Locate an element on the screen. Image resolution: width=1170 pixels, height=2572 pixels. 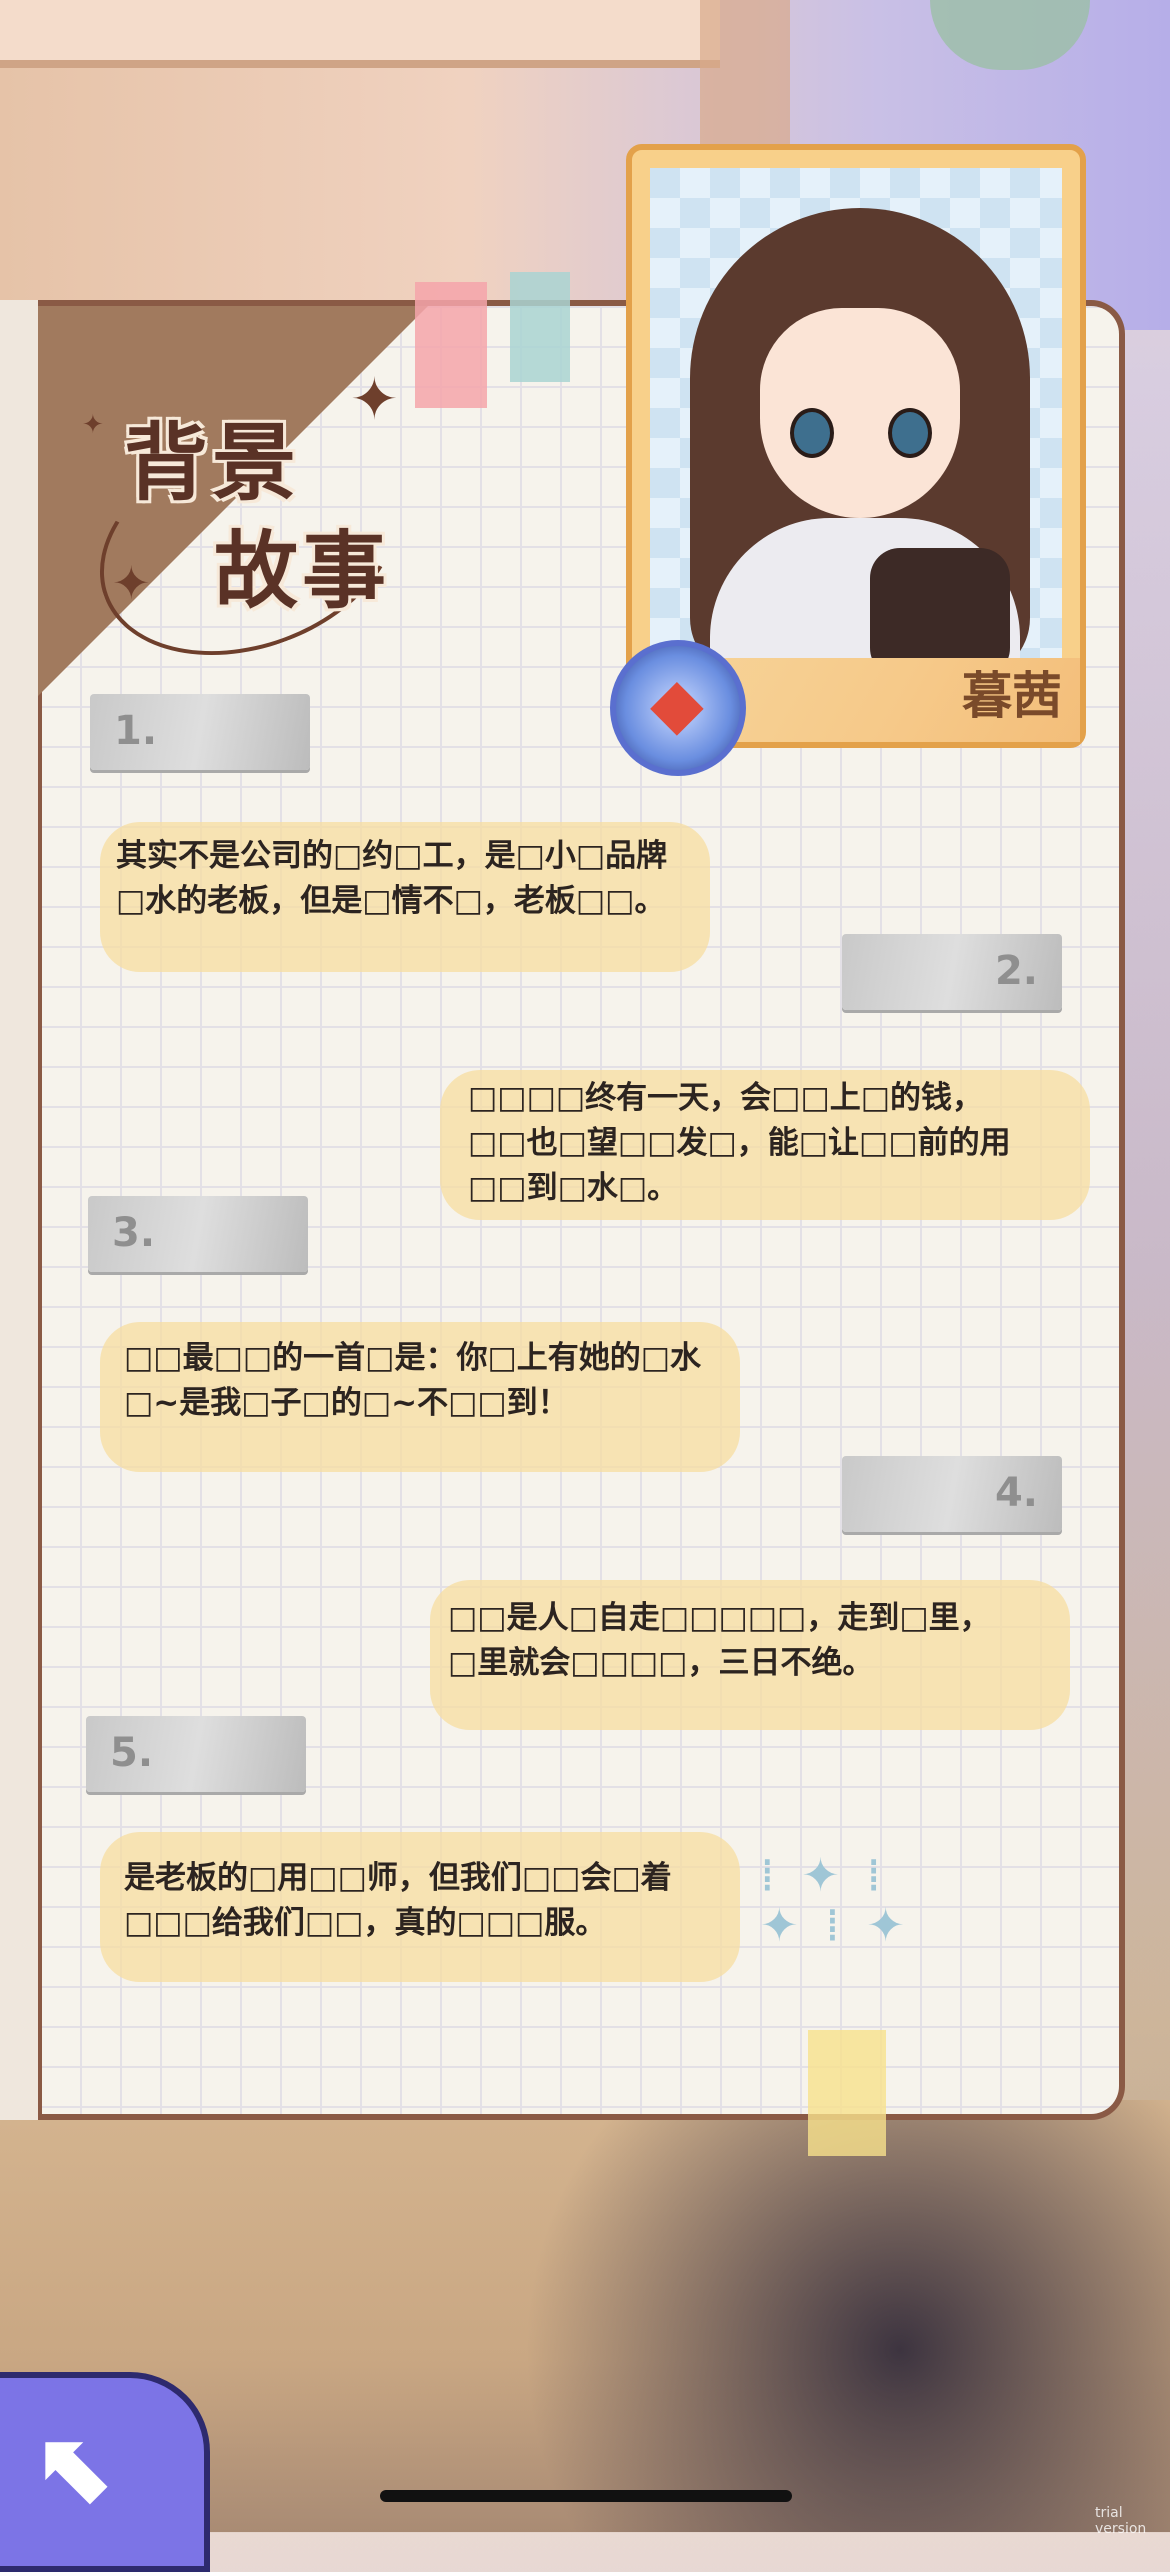
story-entry: 其实不是公司的□约□工，是□小□品牌□水的老板，但是□情不□，老板□□。 is located at coordinates (392, 878).